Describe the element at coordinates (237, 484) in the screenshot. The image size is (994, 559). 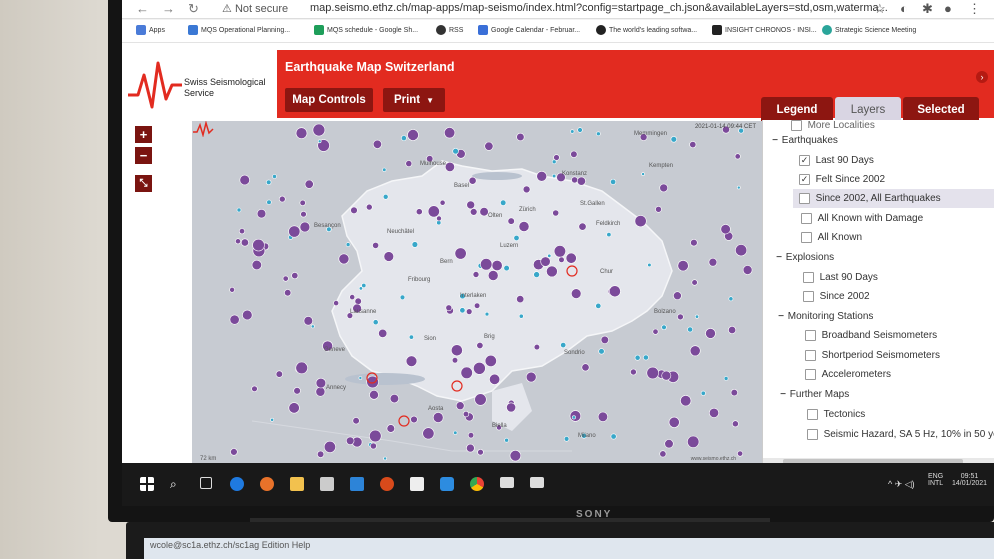
I see `edge-icon` at that location.